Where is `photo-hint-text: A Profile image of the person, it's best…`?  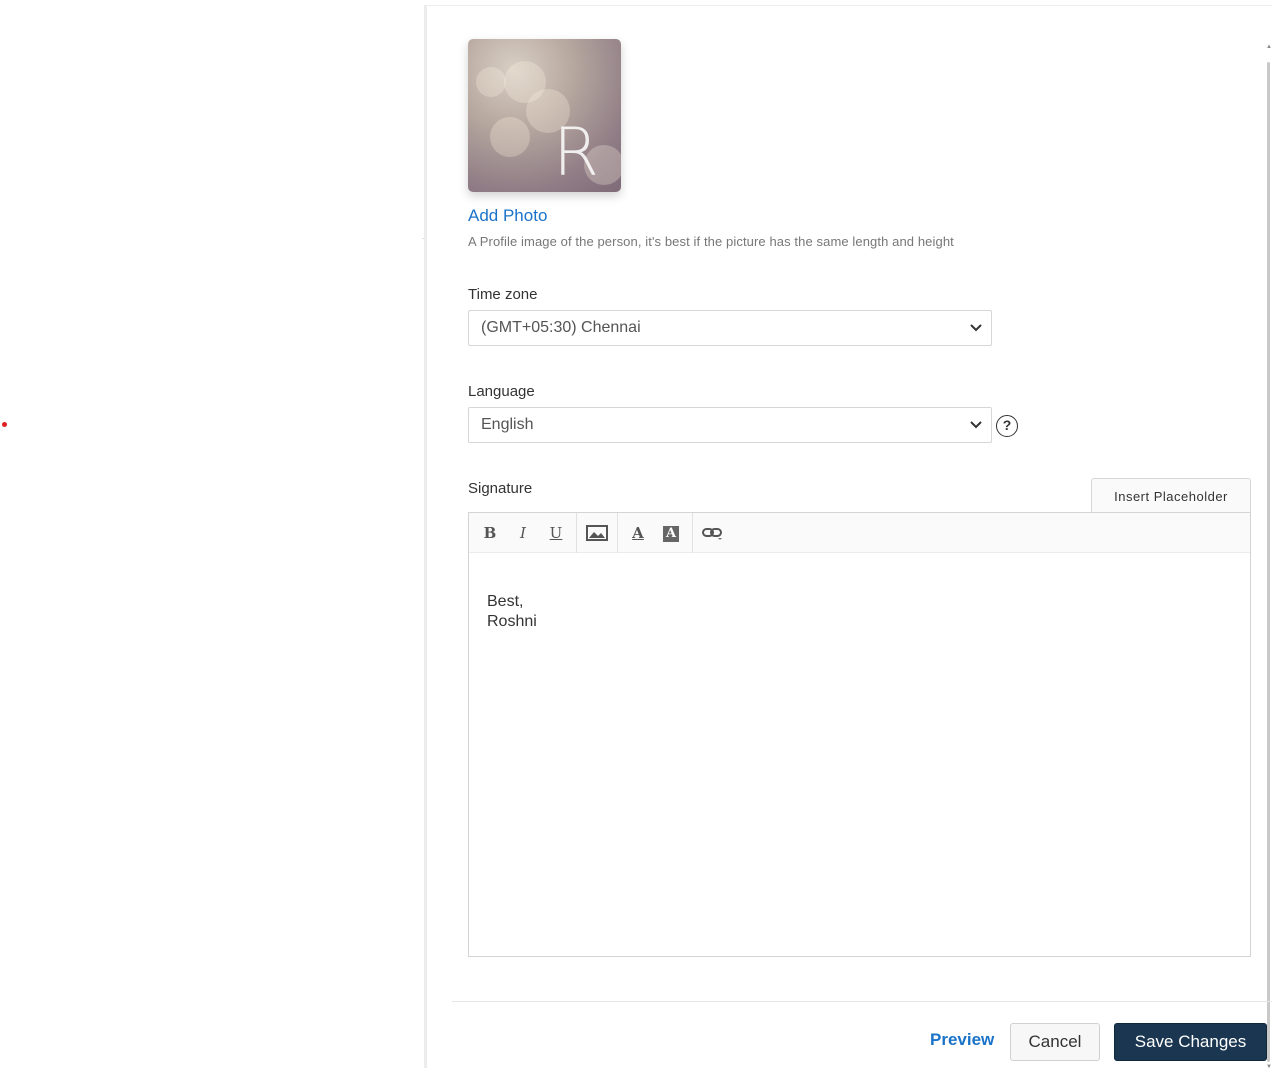
photo-hint-text: A Profile image of the person, it's best… is located at coordinates (711, 241).